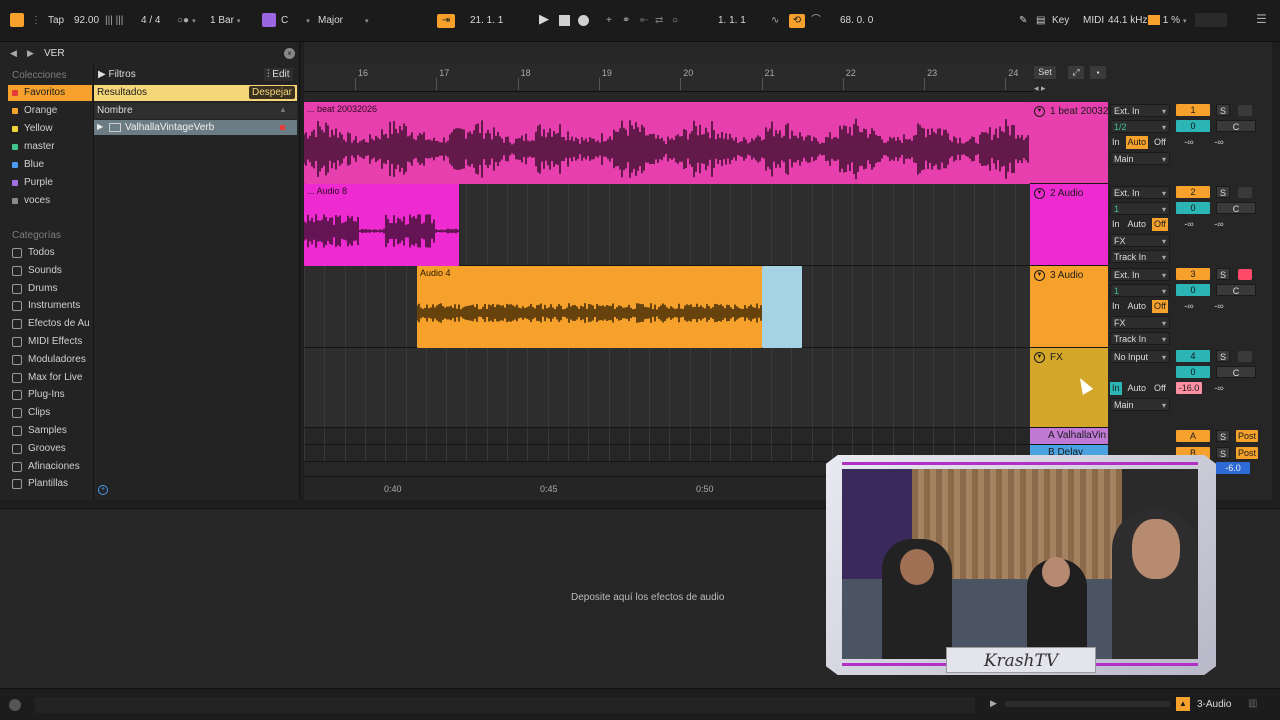 The height and width of the screenshot is (720, 1280). Describe the element at coordinates (1261, 19) in the screenshot. I see `hamburger-icon: ☰` at that location.